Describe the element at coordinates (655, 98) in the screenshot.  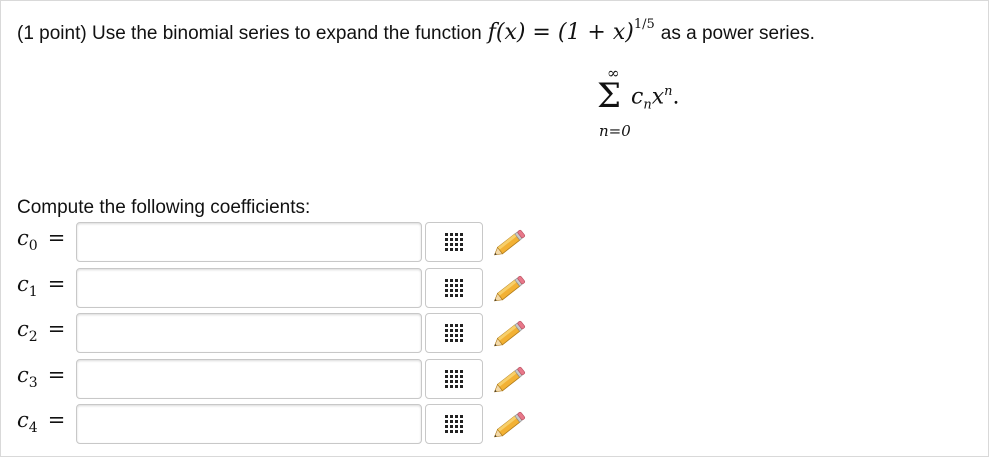
I see `sum-term: cnxn.` at that location.